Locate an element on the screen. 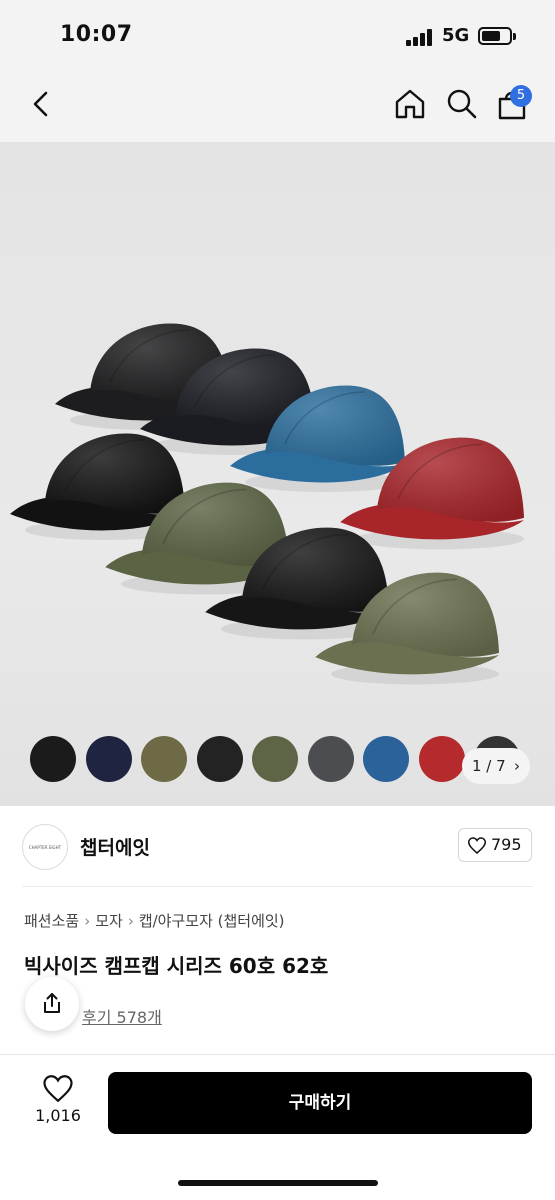 The width and height of the screenshot is (555, 1200). battery-icon is located at coordinates (497, 36).